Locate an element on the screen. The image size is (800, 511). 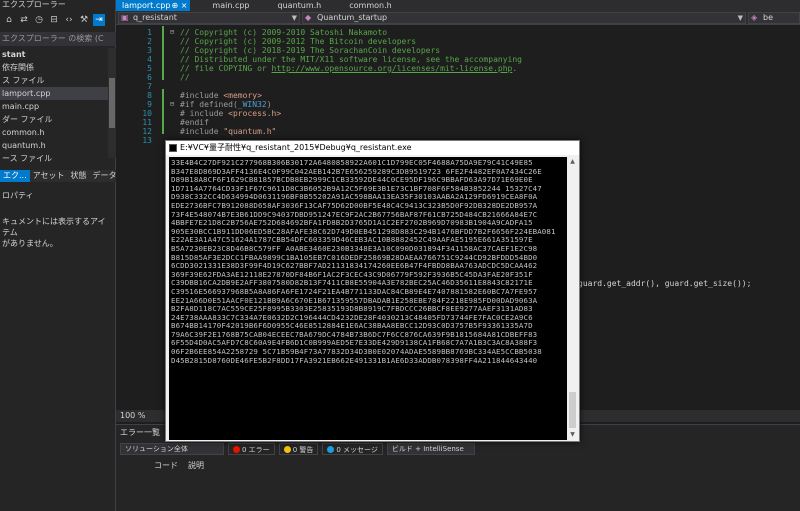
solution-explorer-search-input: エクスプローラー の検索 (C is located at coordinates (58, 39).